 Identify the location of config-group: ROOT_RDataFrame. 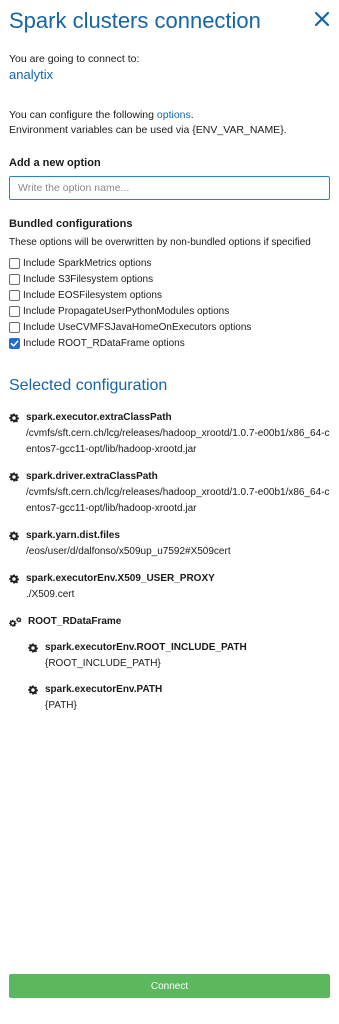
(171, 622).